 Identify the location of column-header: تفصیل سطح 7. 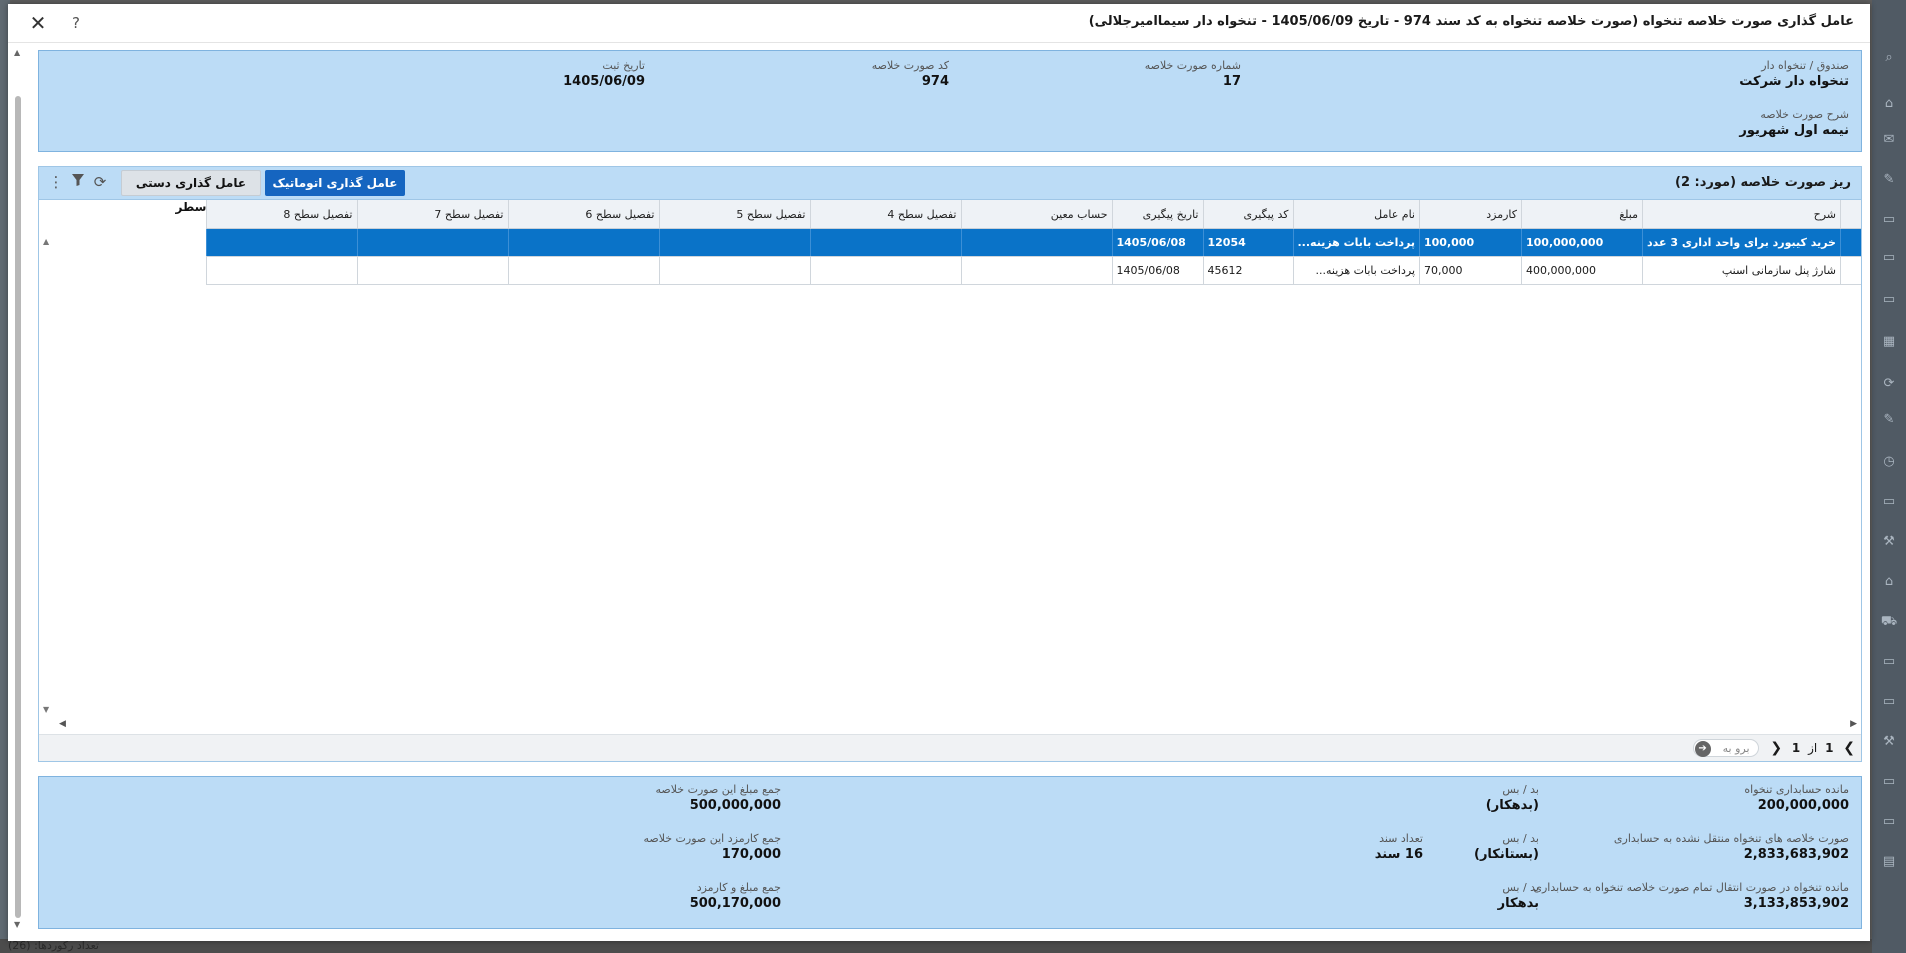
(432, 214).